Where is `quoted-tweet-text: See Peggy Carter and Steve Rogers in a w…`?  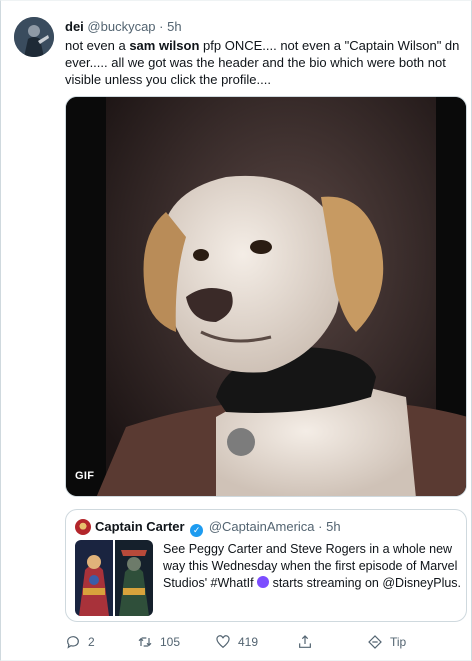
quoted-tweet-text: See Peggy Carter and Steve Rogers in a w… is located at coordinates (313, 566).